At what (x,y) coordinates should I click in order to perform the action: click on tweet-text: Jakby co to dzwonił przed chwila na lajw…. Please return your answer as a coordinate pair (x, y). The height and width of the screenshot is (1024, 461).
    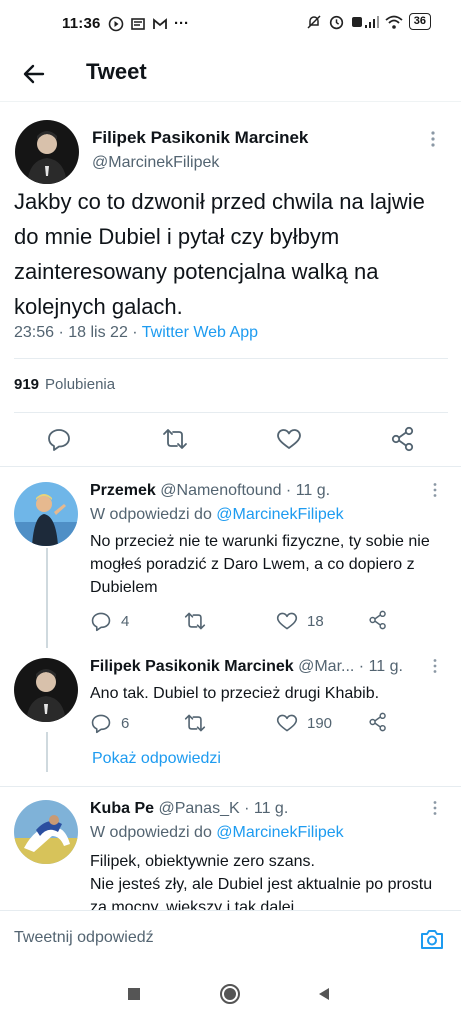
    Looking at the image, I should click on (219, 254).